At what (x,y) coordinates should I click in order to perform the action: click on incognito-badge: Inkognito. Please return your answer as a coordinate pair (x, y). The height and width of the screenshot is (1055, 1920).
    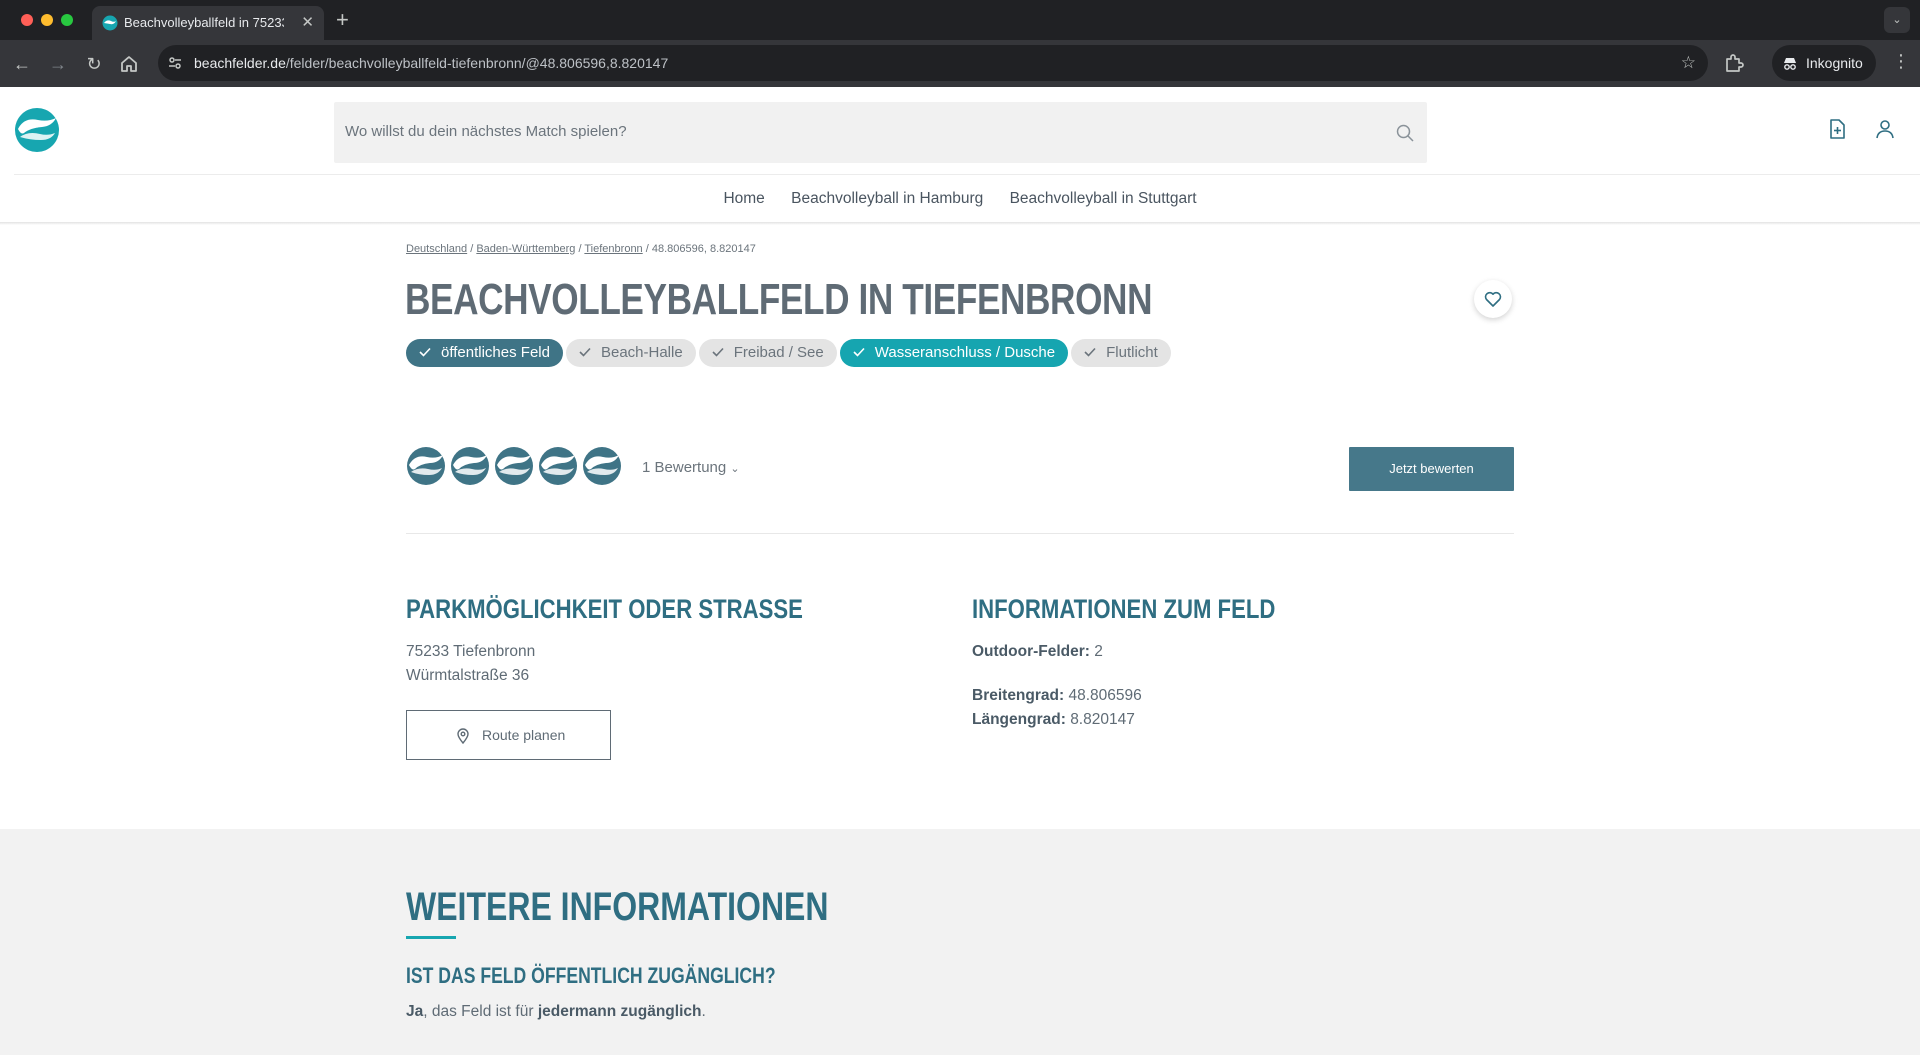
    Looking at the image, I should click on (1824, 63).